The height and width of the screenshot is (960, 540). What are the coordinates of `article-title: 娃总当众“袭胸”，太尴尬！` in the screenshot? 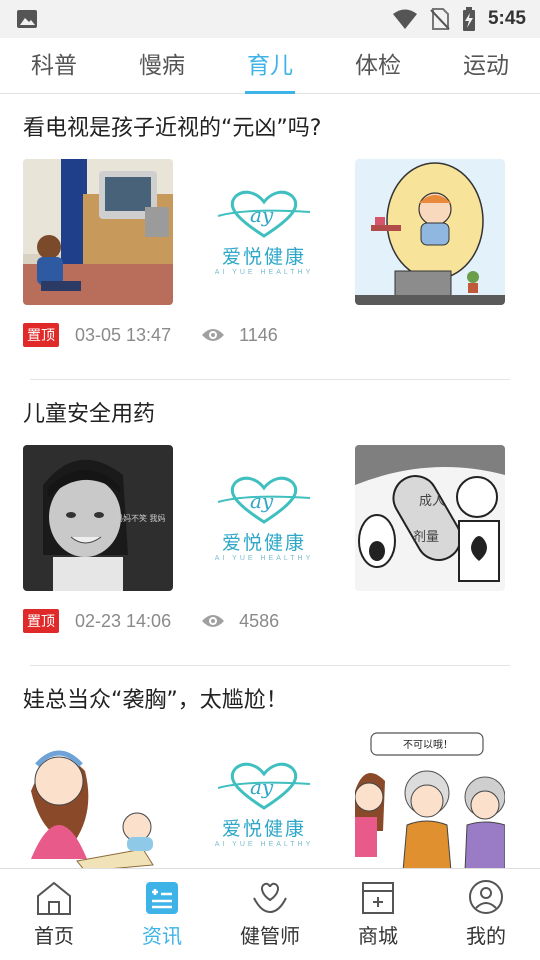 It's located at (155, 698).